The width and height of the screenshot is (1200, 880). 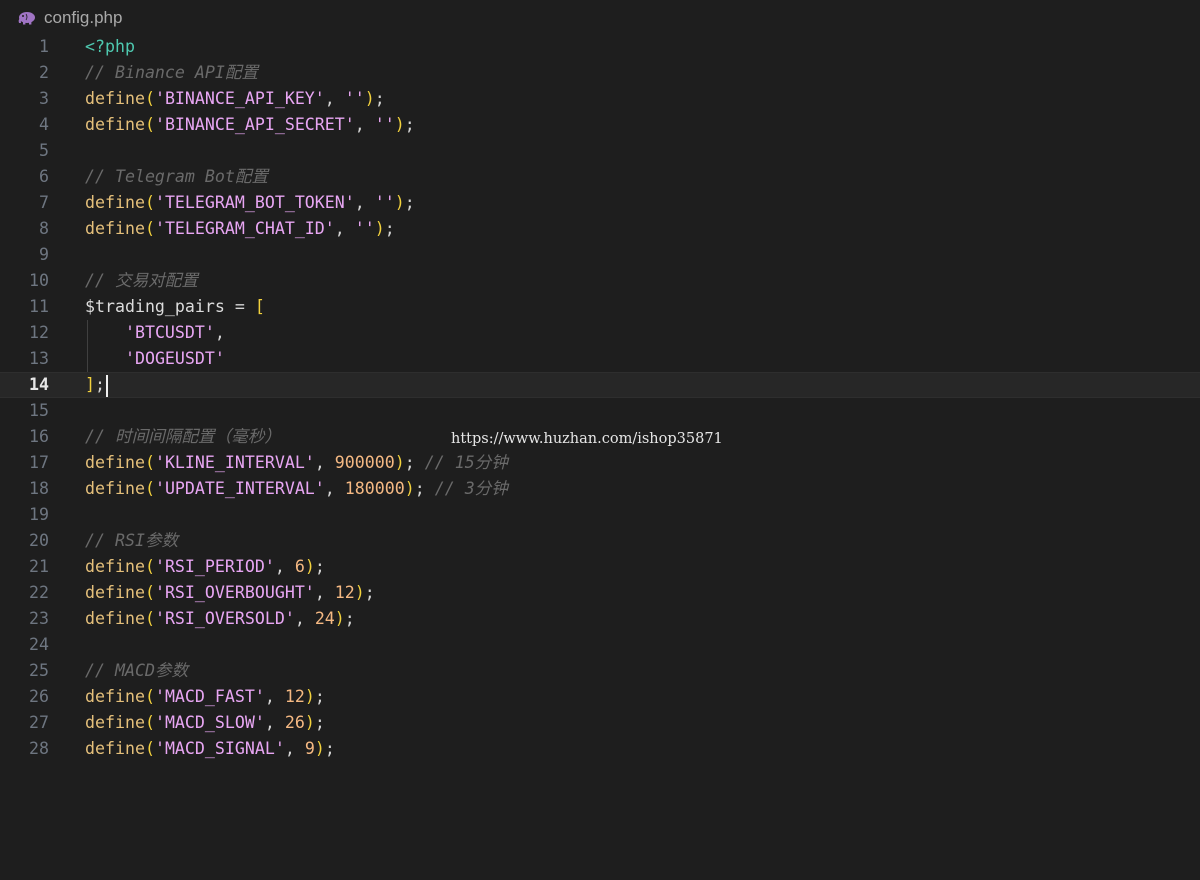 What do you see at coordinates (600, 749) in the screenshot?
I see `code-line: 28 define('MACD_SIGNAL', 9);` at bounding box center [600, 749].